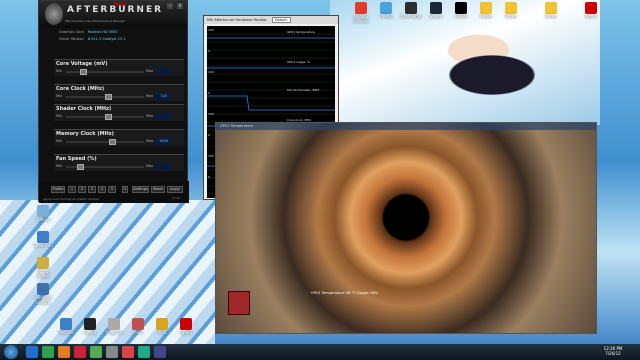 The height and width of the screenshot is (360, 640). What do you see at coordinates (140, 189) in the screenshot?
I see `settings-button: Settings` at bounding box center [140, 189].